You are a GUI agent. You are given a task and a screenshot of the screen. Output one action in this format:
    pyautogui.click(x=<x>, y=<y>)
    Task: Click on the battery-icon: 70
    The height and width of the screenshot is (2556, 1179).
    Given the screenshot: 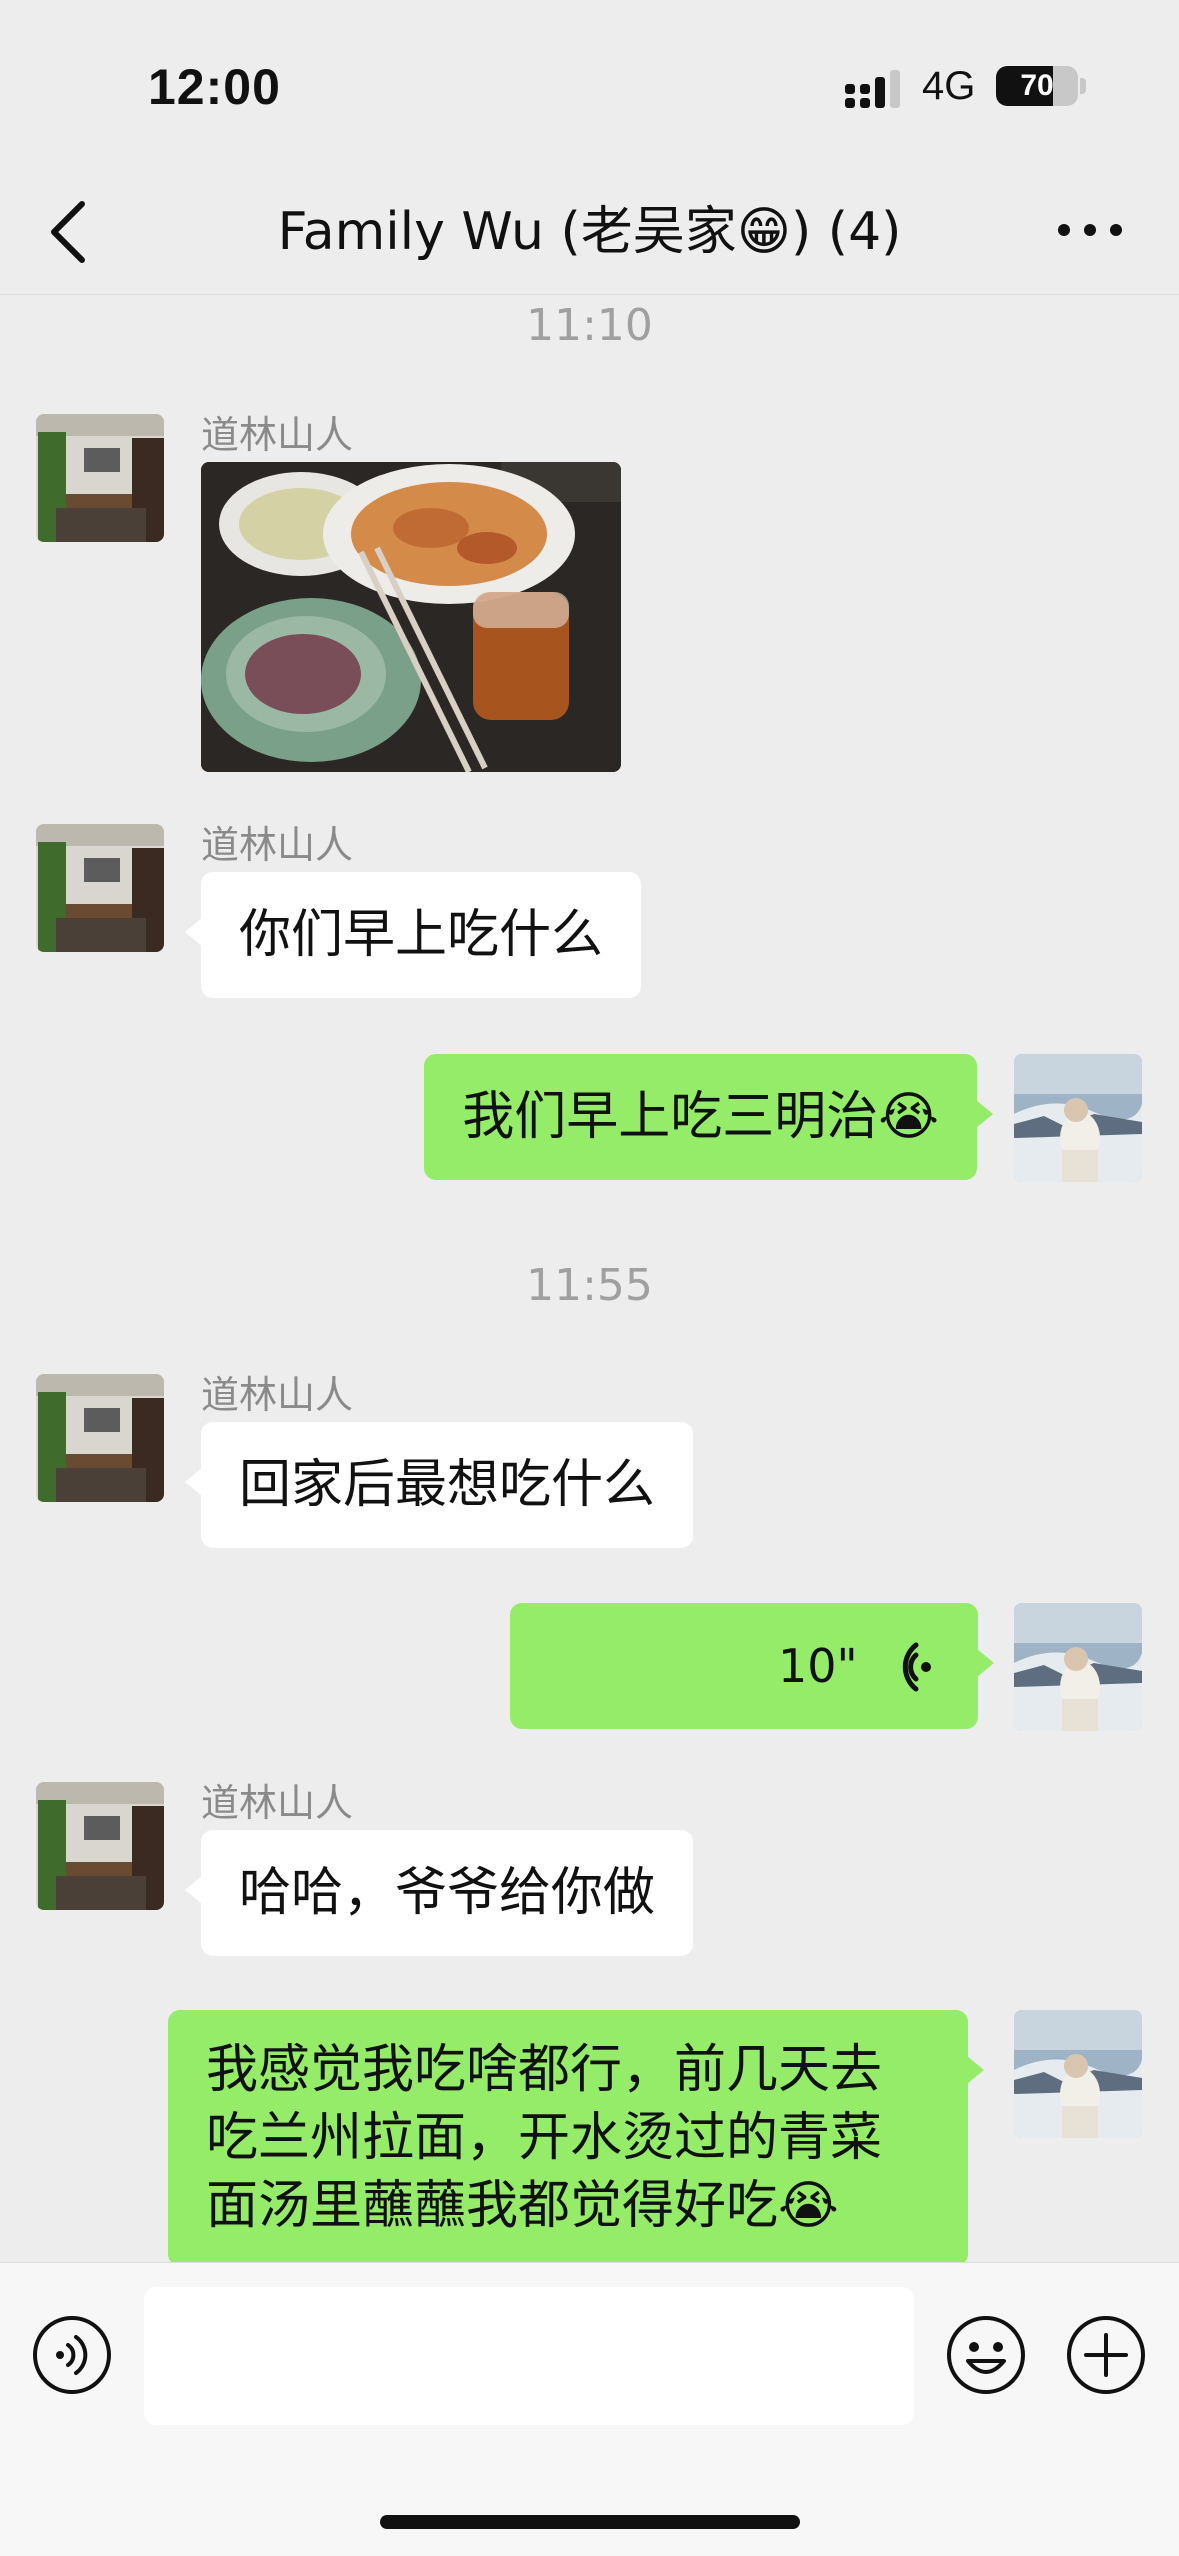 What is the action you would take?
    pyautogui.click(x=1037, y=86)
    